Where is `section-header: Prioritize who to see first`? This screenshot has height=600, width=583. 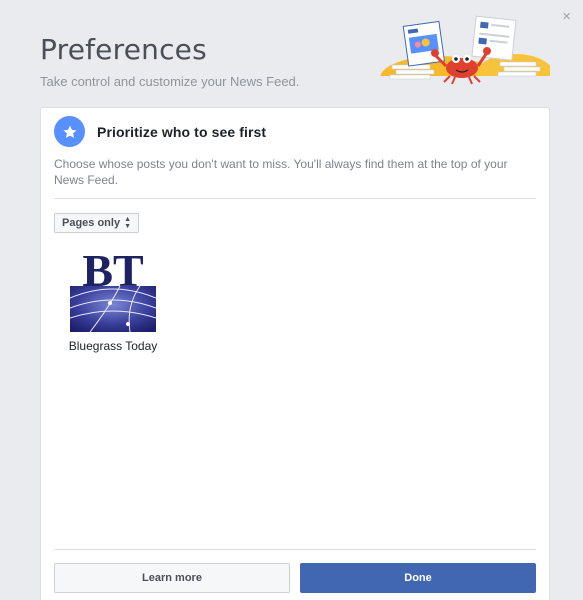
section-header: Prioritize who to see first is located at coordinates (160, 131).